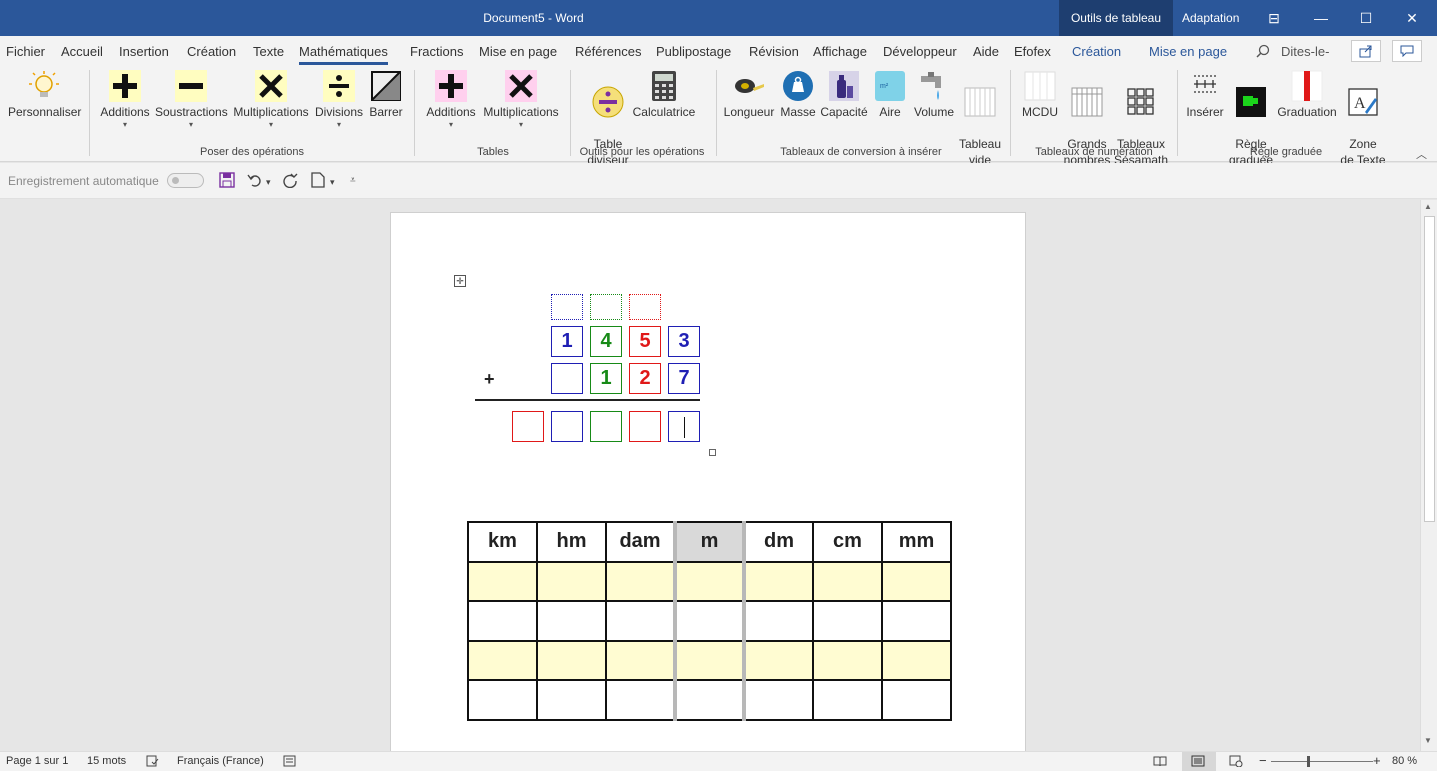 The image size is (1437, 771). Describe the element at coordinates (332, 182) in the screenshot. I see `new-doc-dropdown-icon: ▾` at that location.